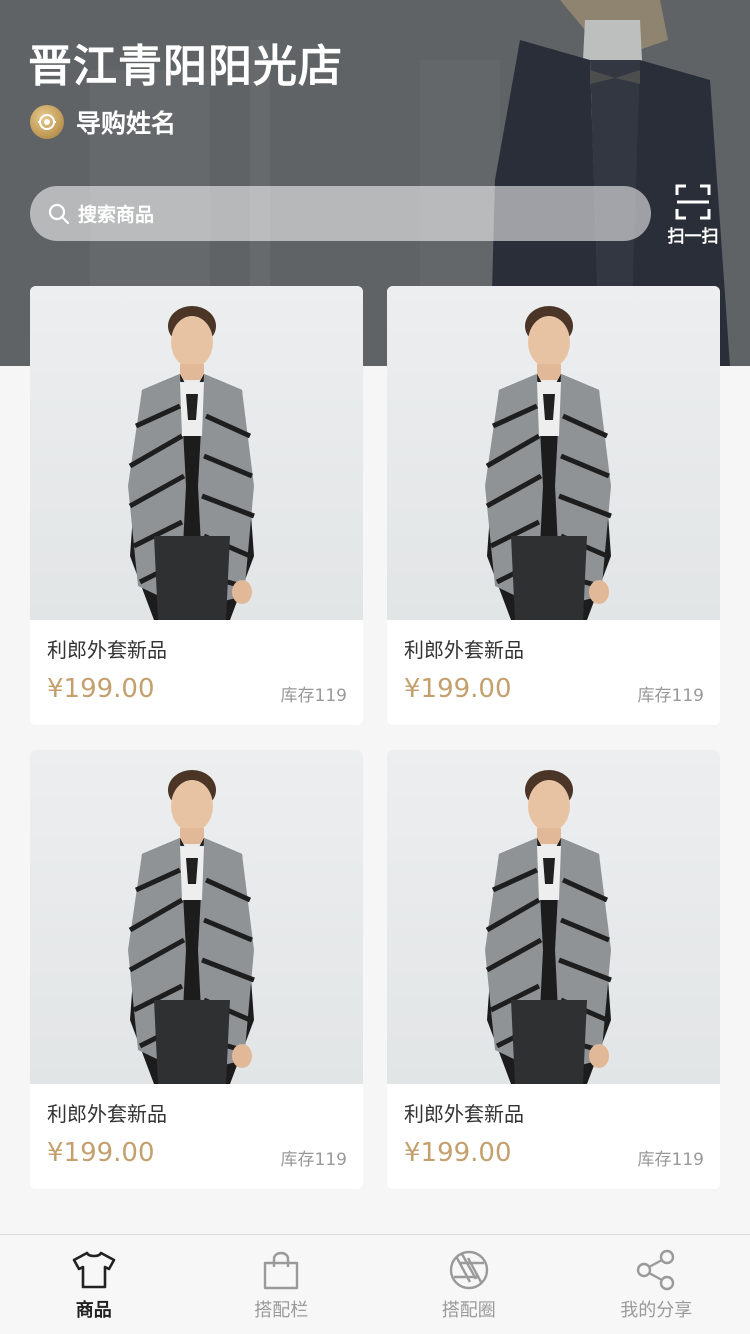  I want to click on guide-name: 导购姓名, so click(126, 123).